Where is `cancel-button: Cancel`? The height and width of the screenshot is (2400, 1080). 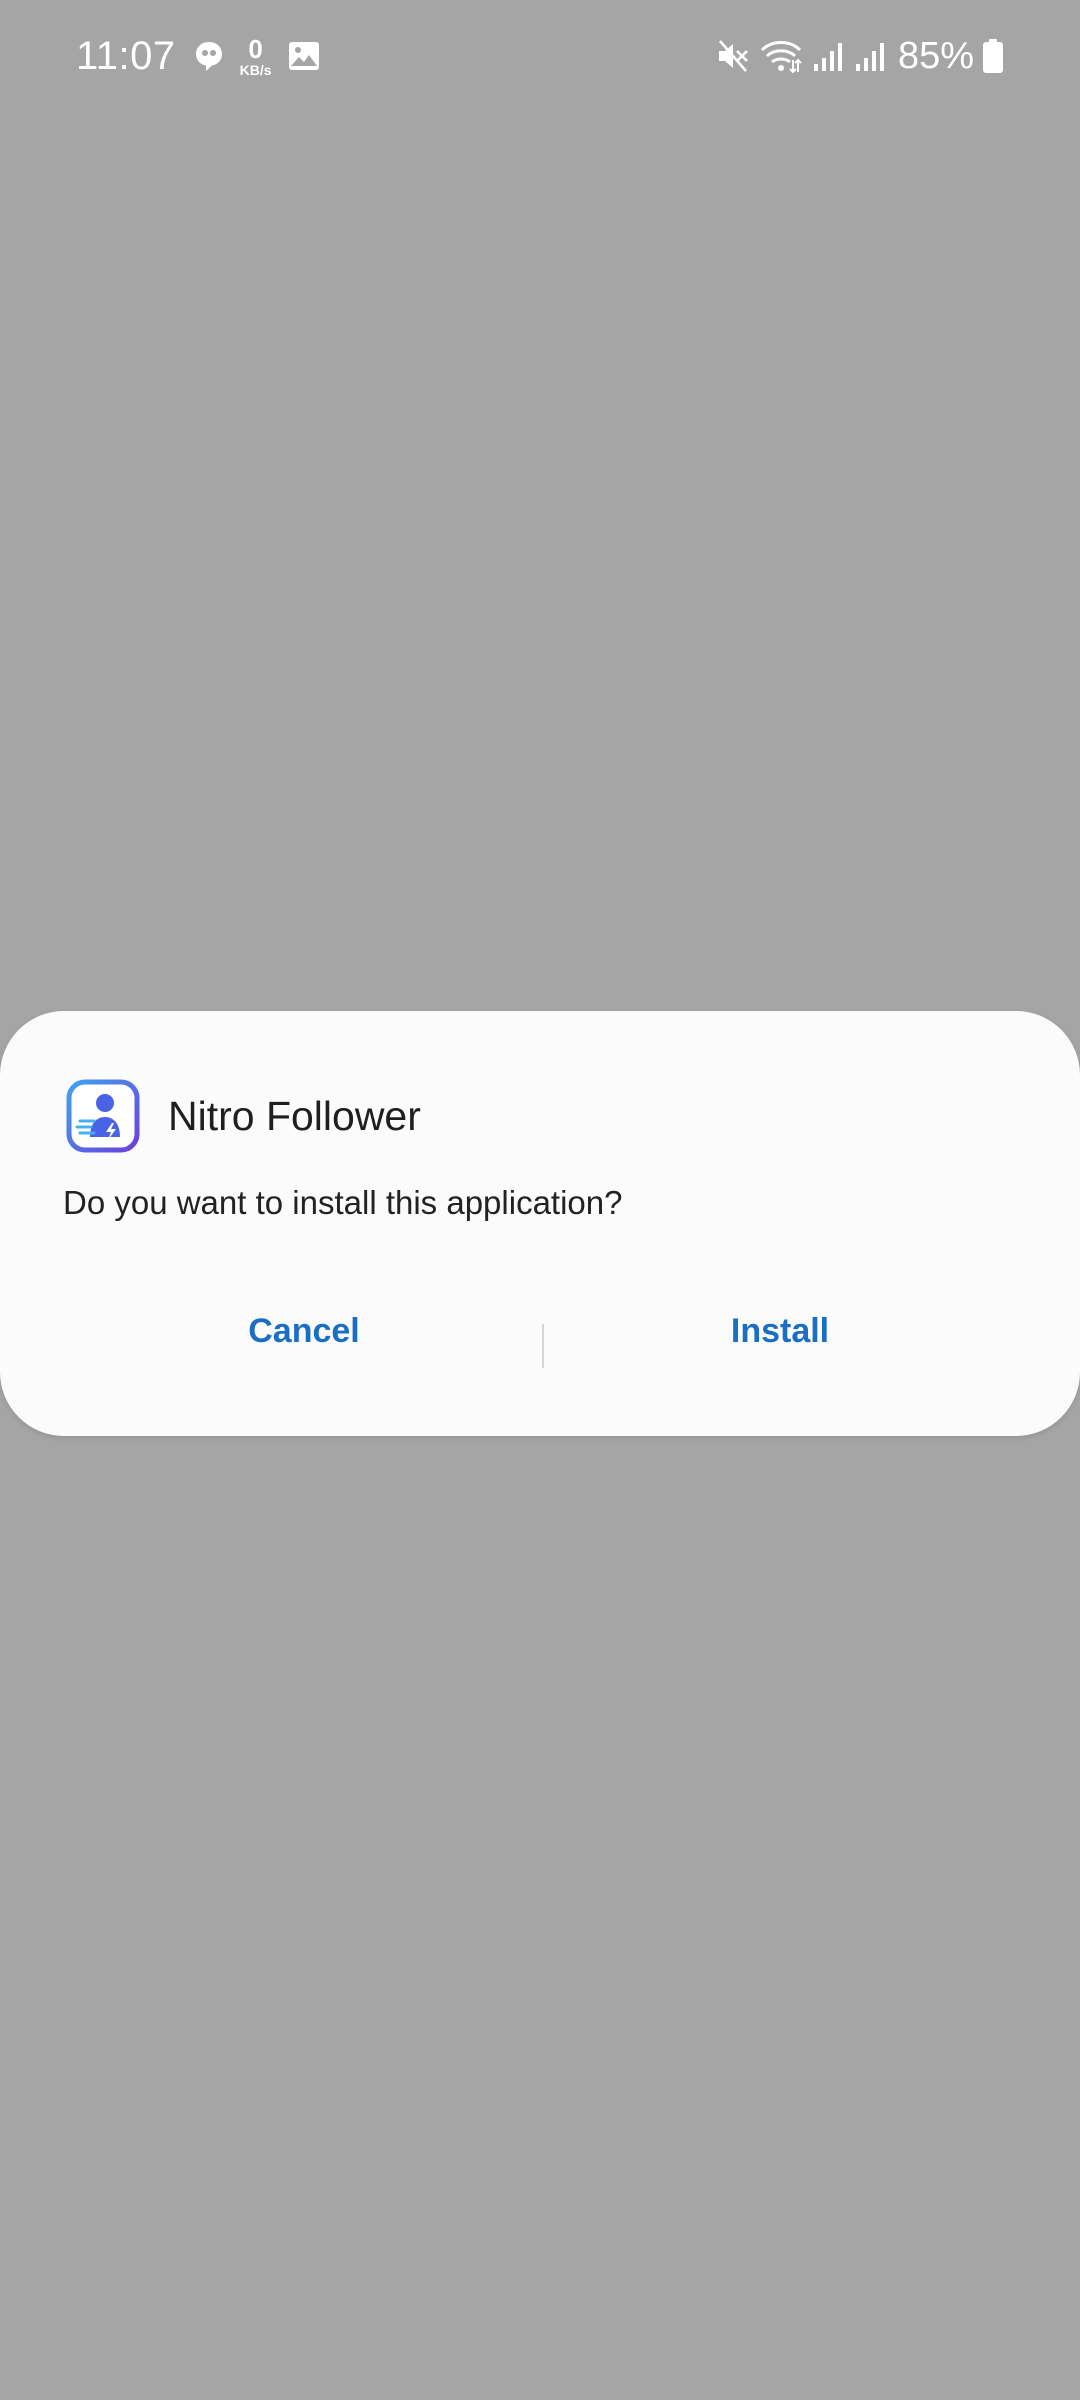
cancel-button: Cancel is located at coordinates (304, 1331).